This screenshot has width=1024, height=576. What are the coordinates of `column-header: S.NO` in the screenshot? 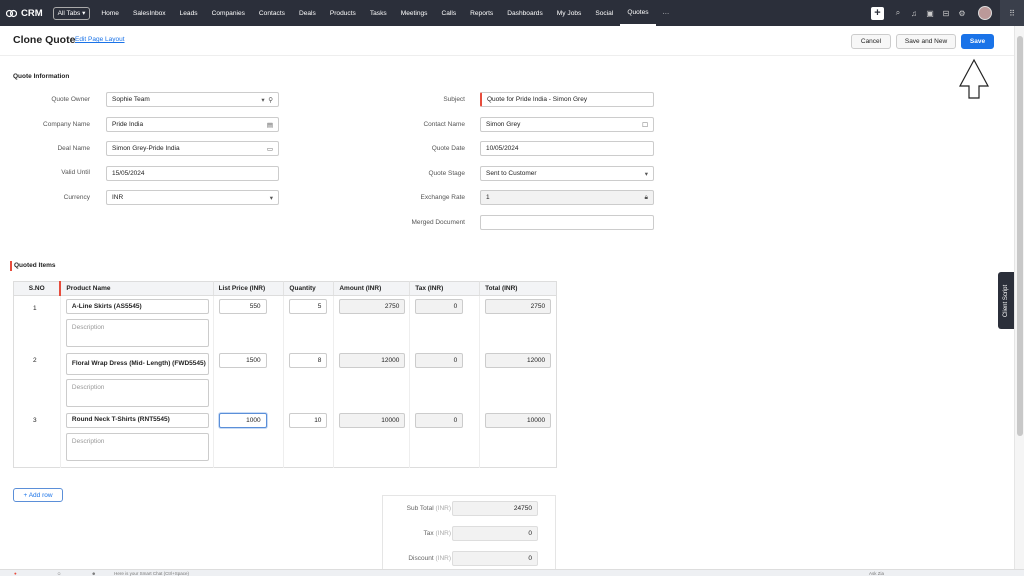 It's located at (37, 288).